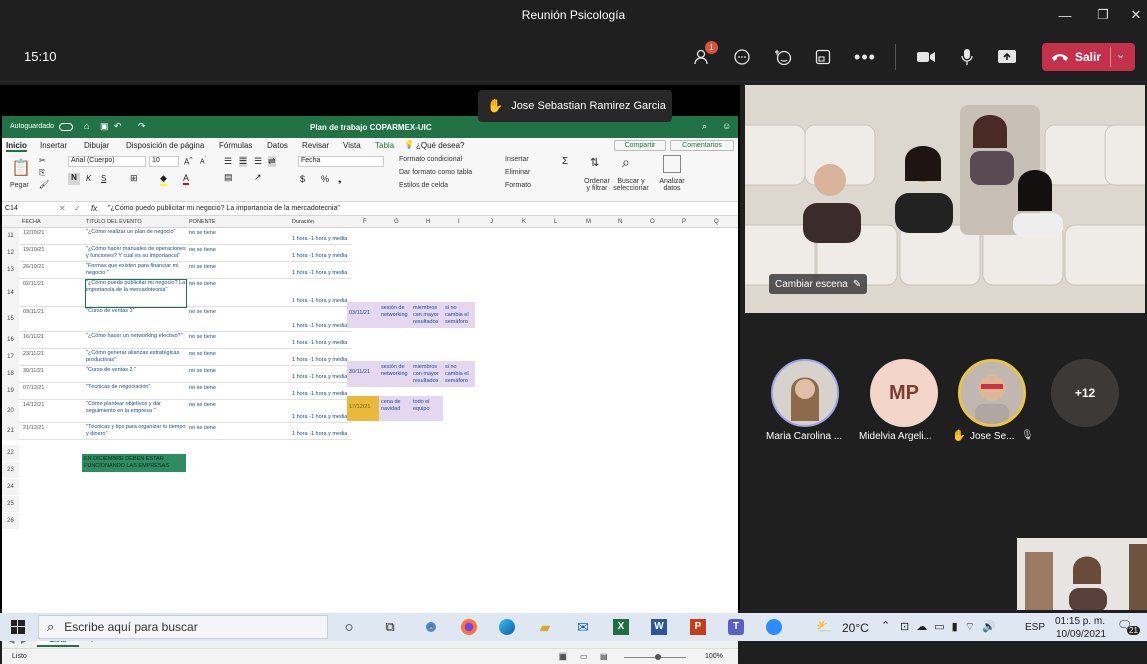 Image resolution: width=1147 pixels, height=664 pixels. Describe the element at coordinates (44, 184) in the screenshot. I see `format-painter-icon: 🖌` at that location.